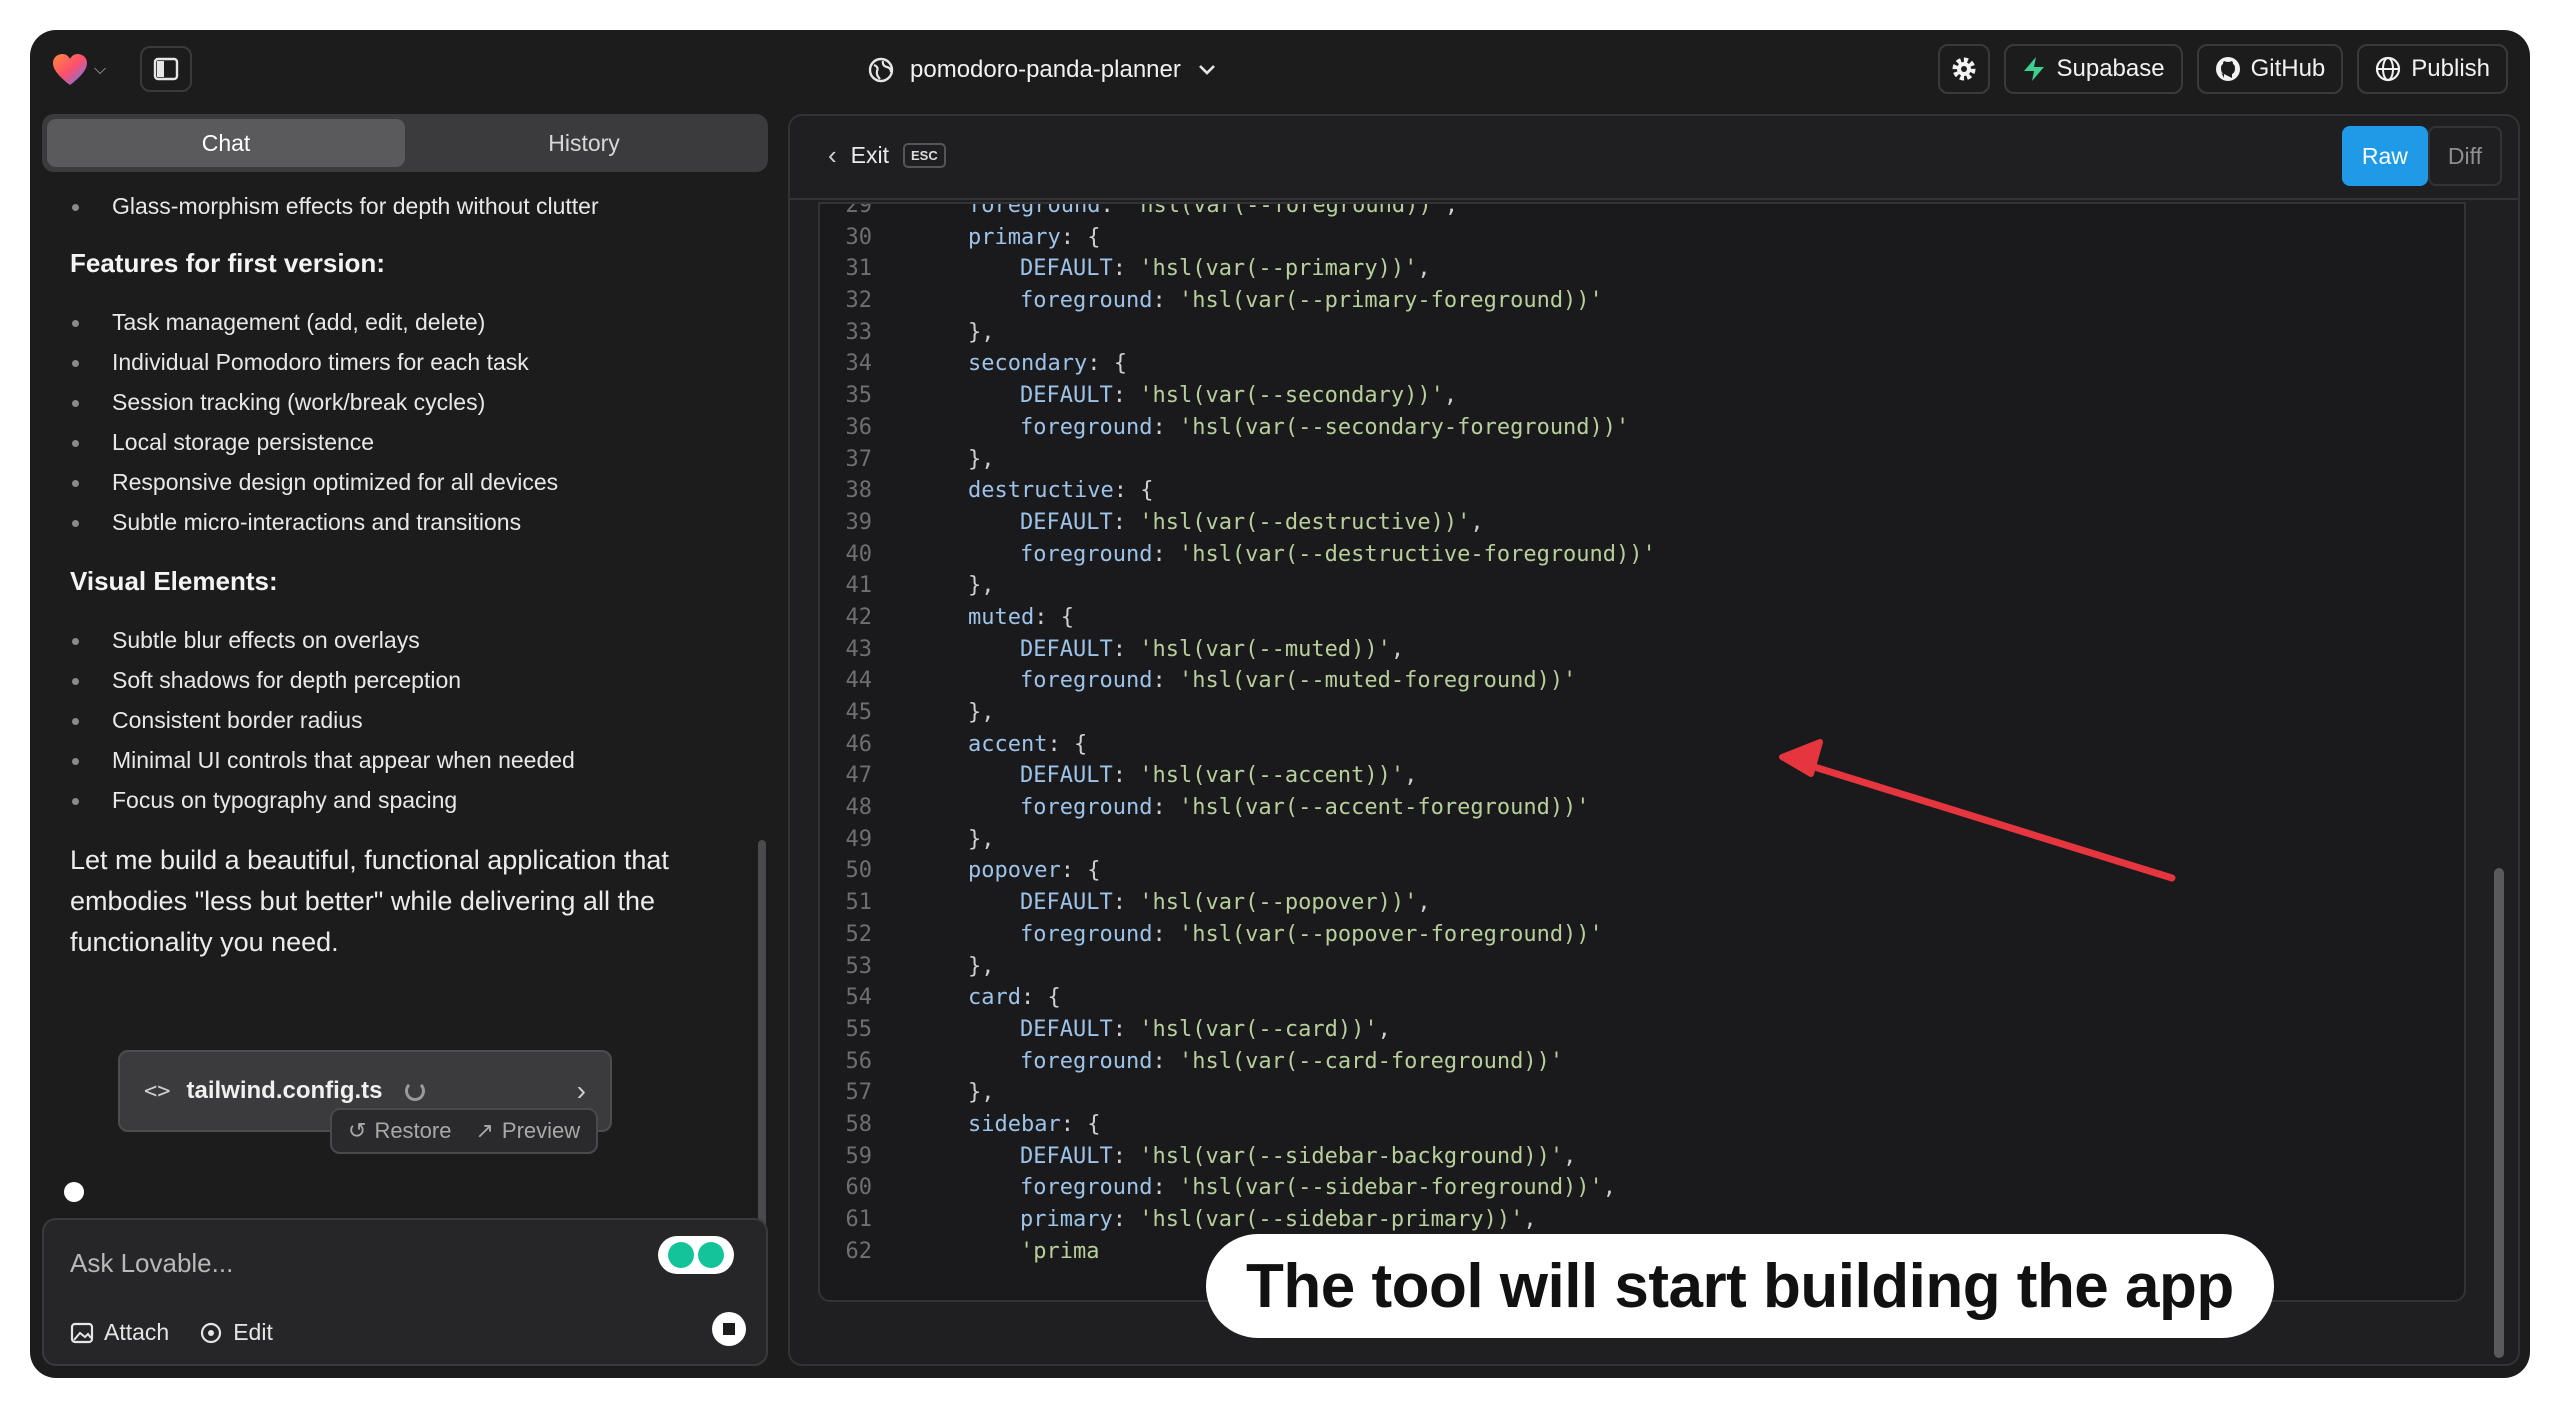 Image resolution: width=2560 pixels, height=1410 pixels. What do you see at coordinates (464, 1131) in the screenshot?
I see `file-actions: ↺ Restore ↗ Preview` at bounding box center [464, 1131].